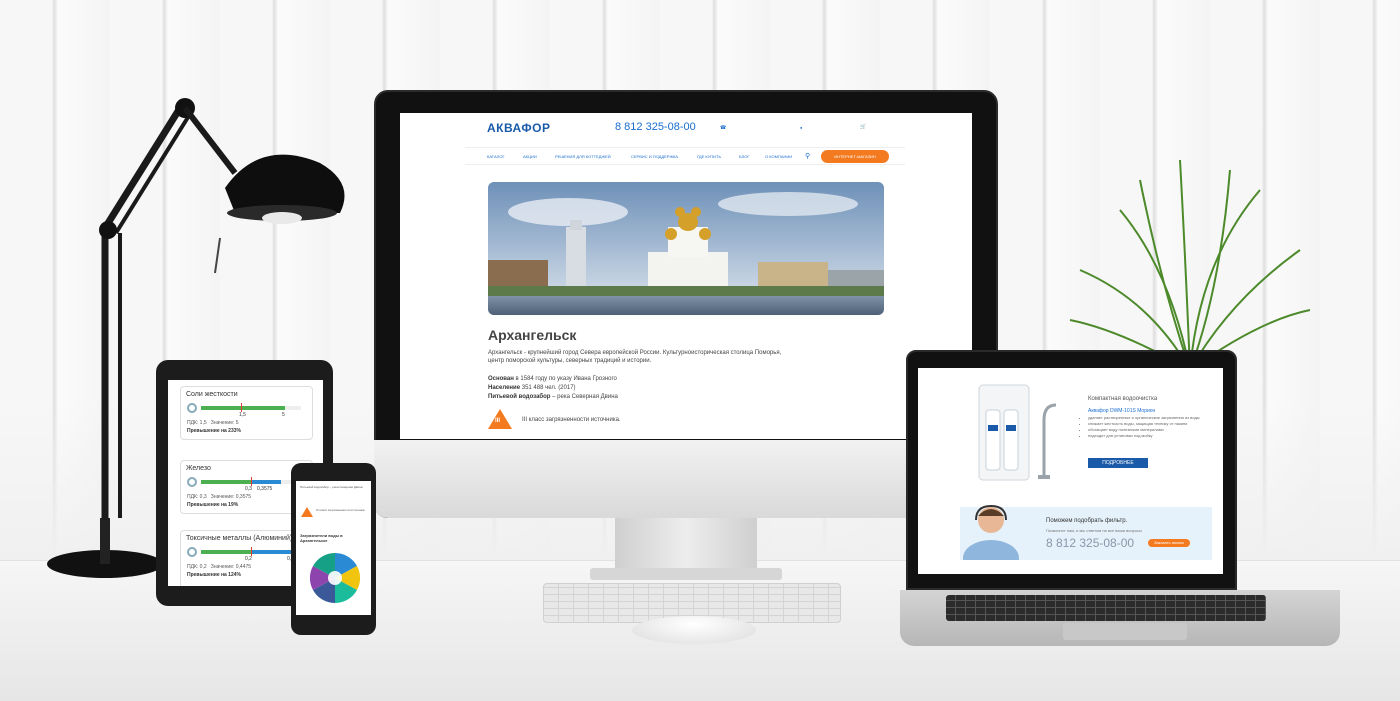 Image resolution: width=1400 pixels, height=701 pixels. What do you see at coordinates (248, 559) in the screenshot?
I see `pdk-marker-label: 0,2` at bounding box center [248, 559].